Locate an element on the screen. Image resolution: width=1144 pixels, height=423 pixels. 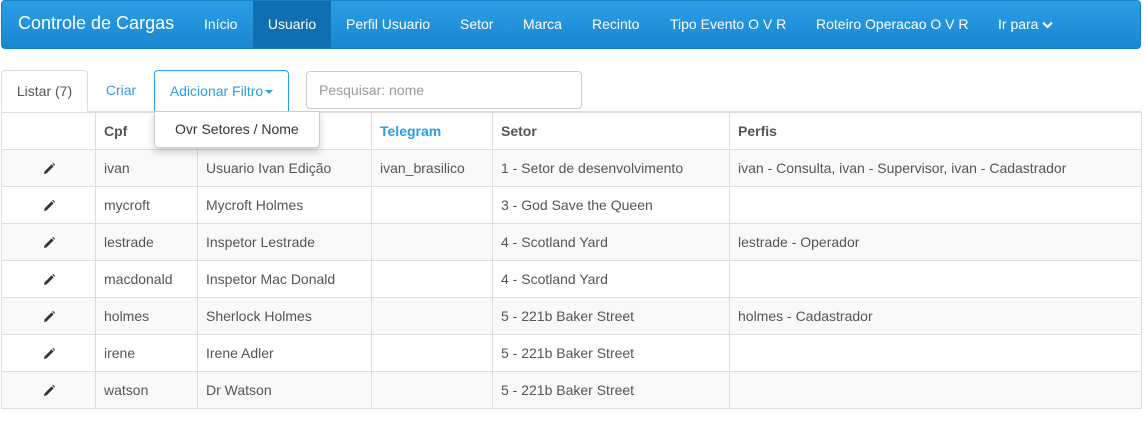
header-perfis: Perfis is located at coordinates (935, 131).